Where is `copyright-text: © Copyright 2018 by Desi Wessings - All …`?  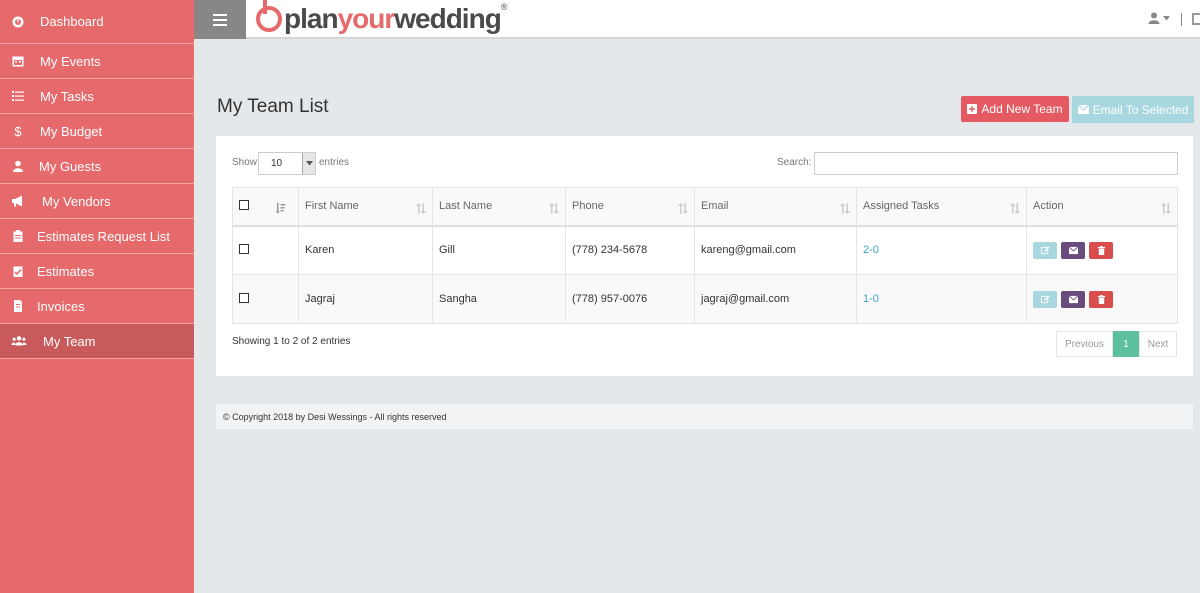
copyright-text: © Copyright 2018 by Desi Wessings - All … is located at coordinates (335, 416).